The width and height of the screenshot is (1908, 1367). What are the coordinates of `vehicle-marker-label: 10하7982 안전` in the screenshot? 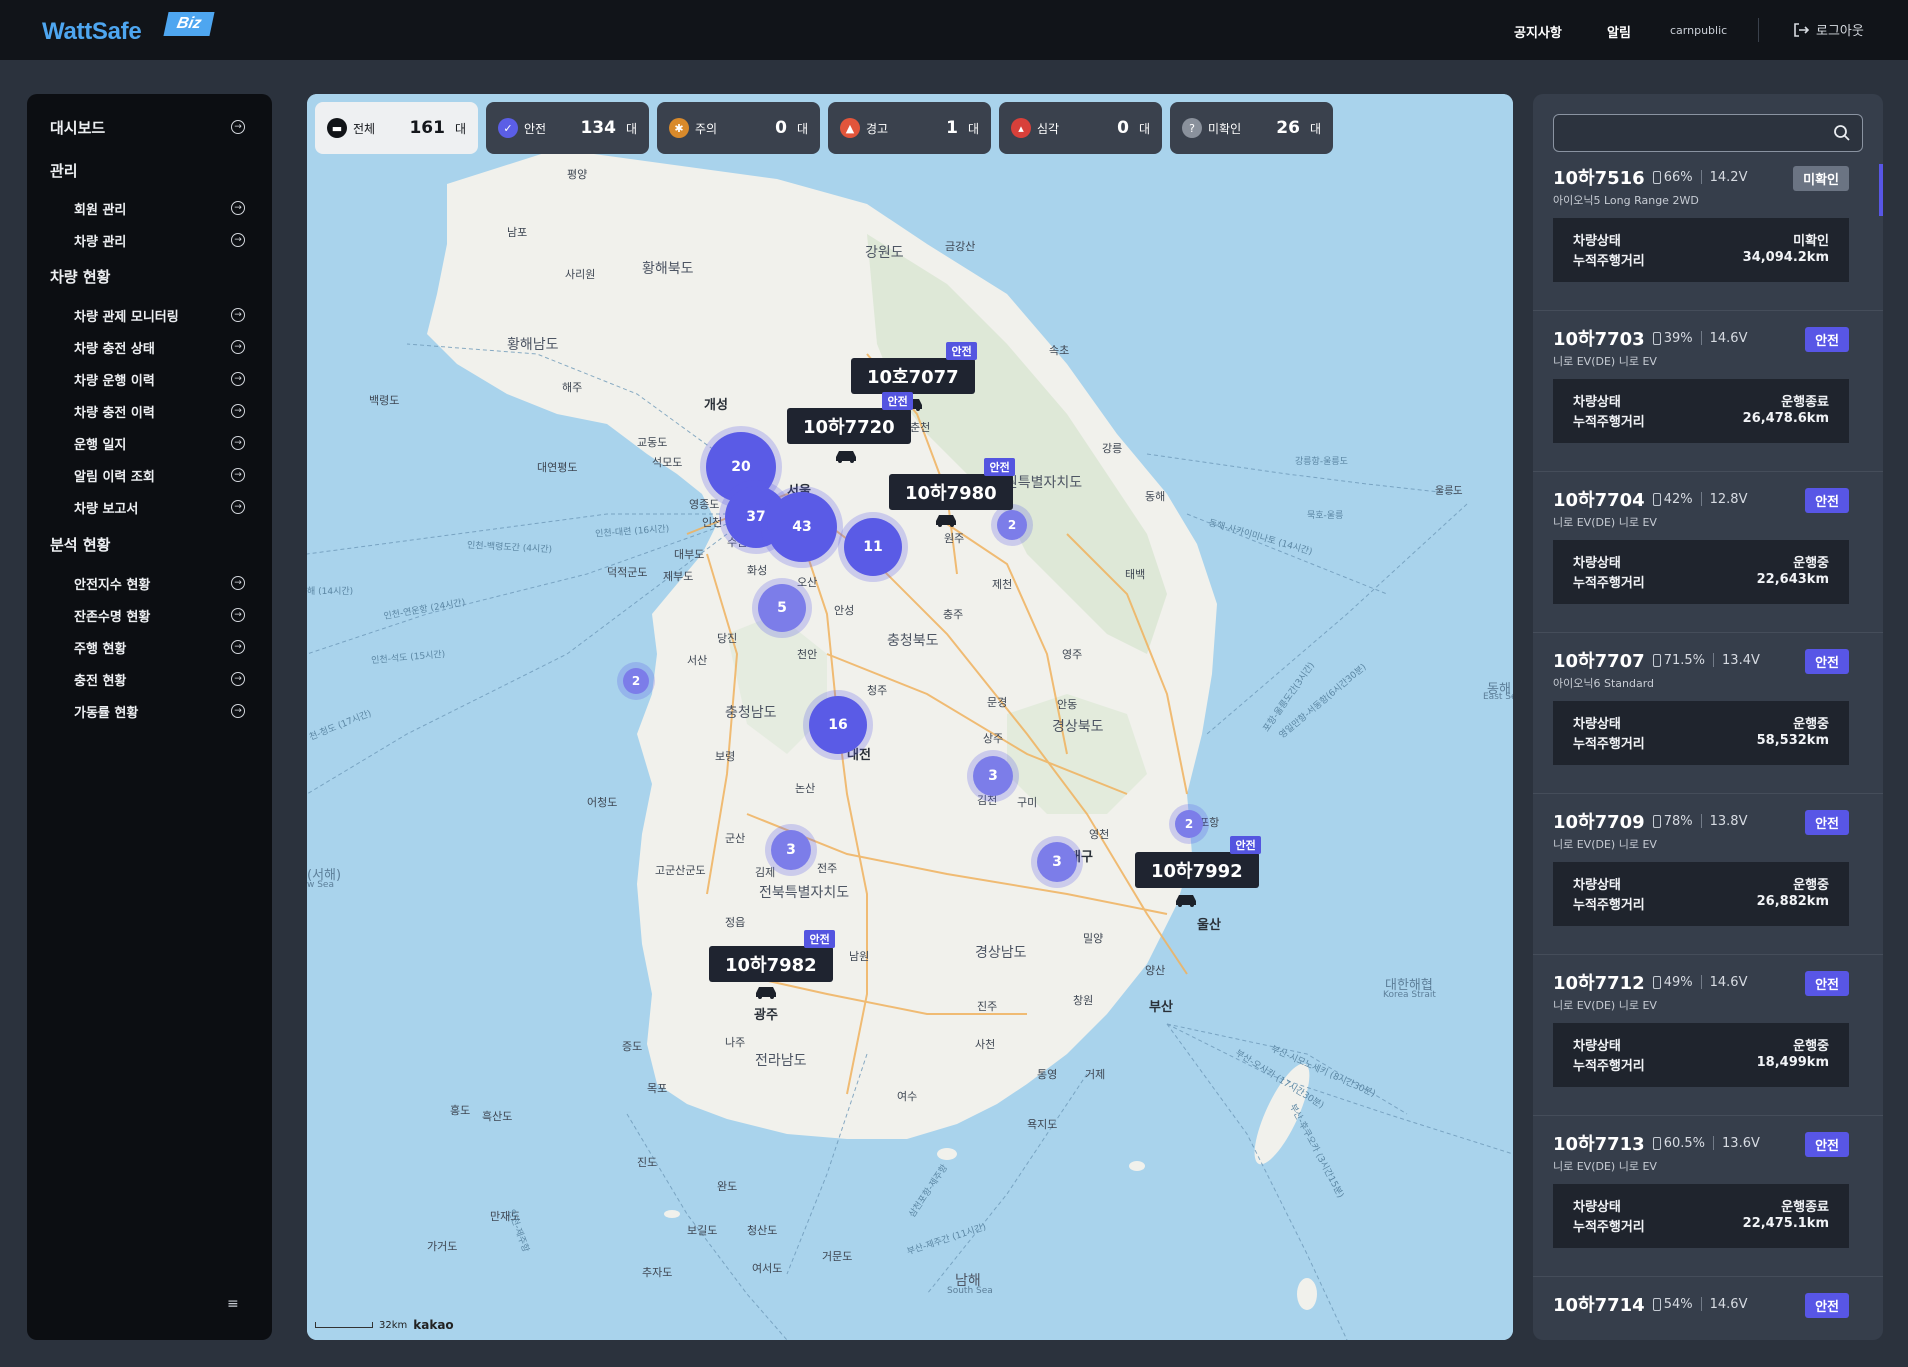 It's located at (772, 956).